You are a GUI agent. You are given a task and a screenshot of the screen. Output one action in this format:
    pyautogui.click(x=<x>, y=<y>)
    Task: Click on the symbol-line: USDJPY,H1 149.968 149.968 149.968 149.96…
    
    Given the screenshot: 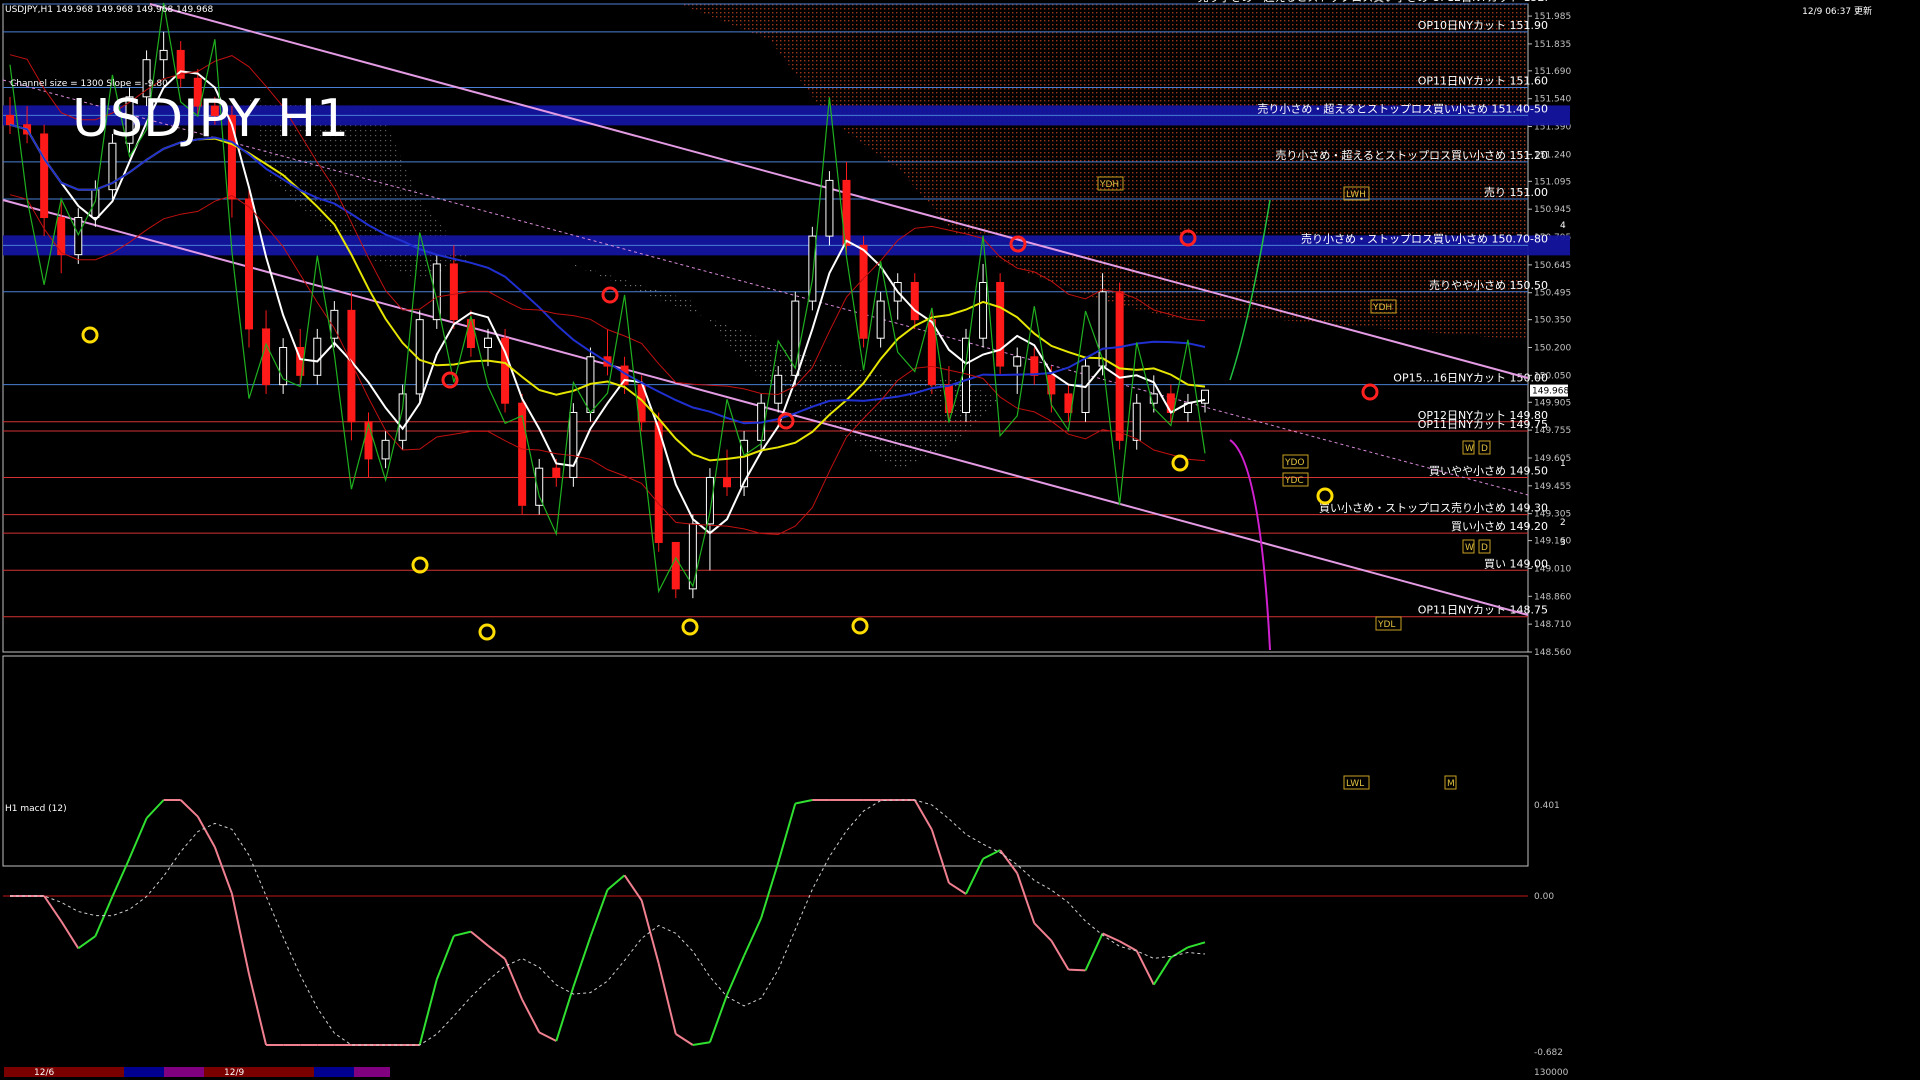 What is the action you would take?
    pyautogui.click(x=109, y=10)
    